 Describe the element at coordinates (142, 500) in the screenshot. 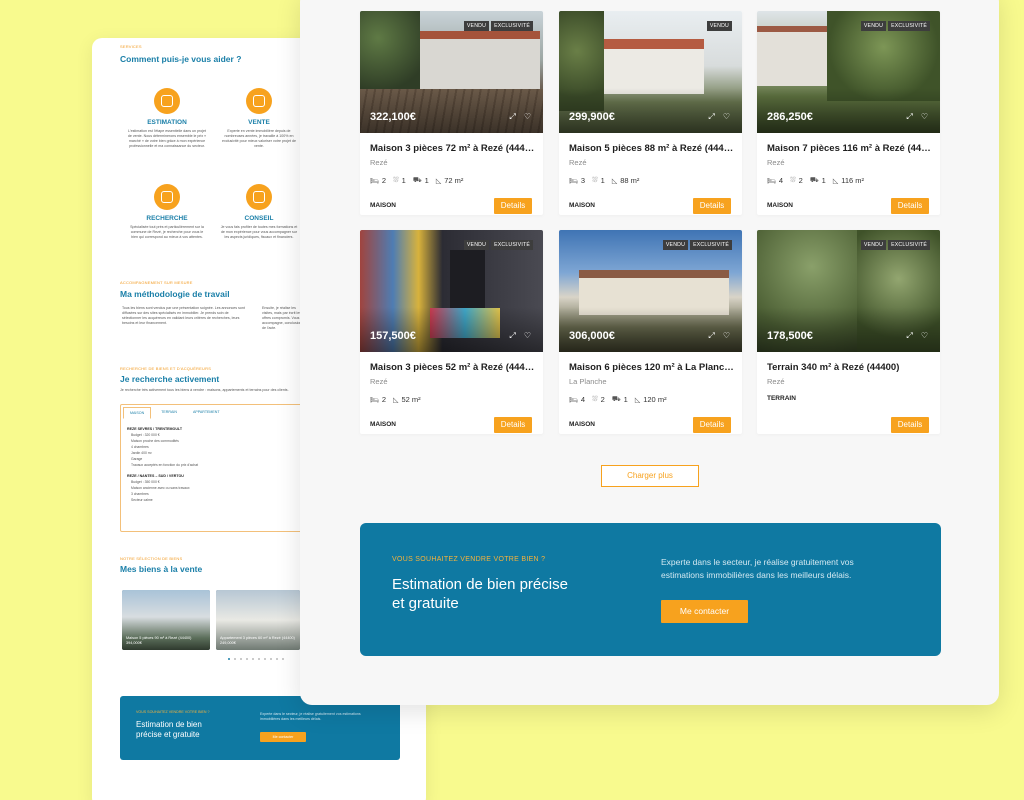

I see `list-item: Secteur calme` at that location.